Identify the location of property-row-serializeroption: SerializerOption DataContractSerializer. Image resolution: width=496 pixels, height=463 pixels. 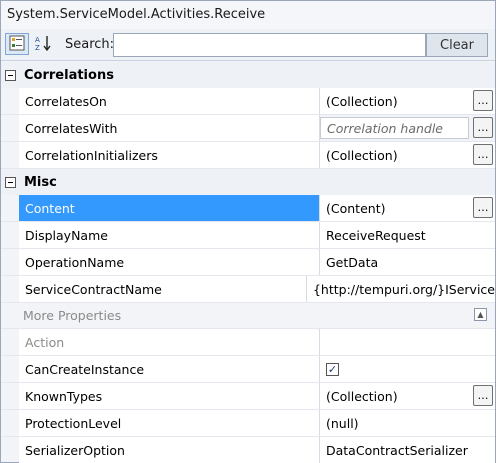
(248, 450).